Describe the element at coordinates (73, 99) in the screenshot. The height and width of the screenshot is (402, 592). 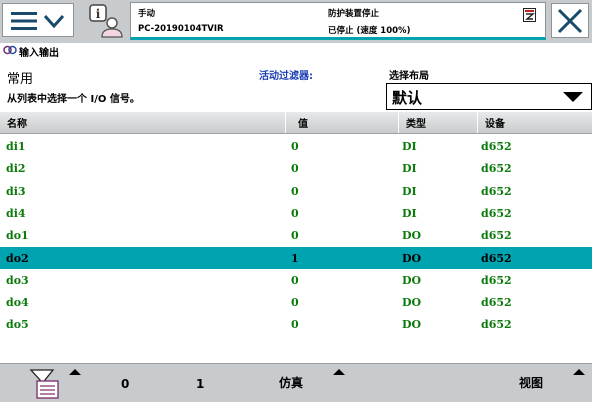
I see `select-signal-hint: 从列表中选择一个 I/O 信号。` at that location.